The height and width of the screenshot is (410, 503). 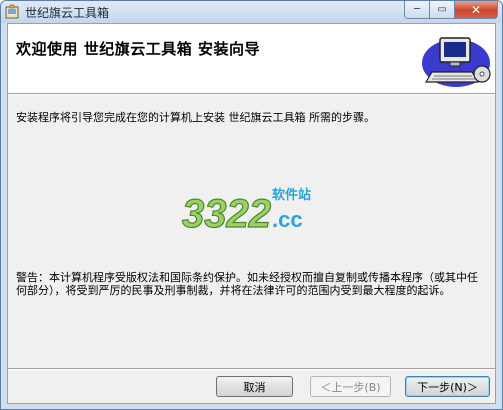 I want to click on watermark-logo: 3322 .cc 软件站, so click(x=246, y=212).